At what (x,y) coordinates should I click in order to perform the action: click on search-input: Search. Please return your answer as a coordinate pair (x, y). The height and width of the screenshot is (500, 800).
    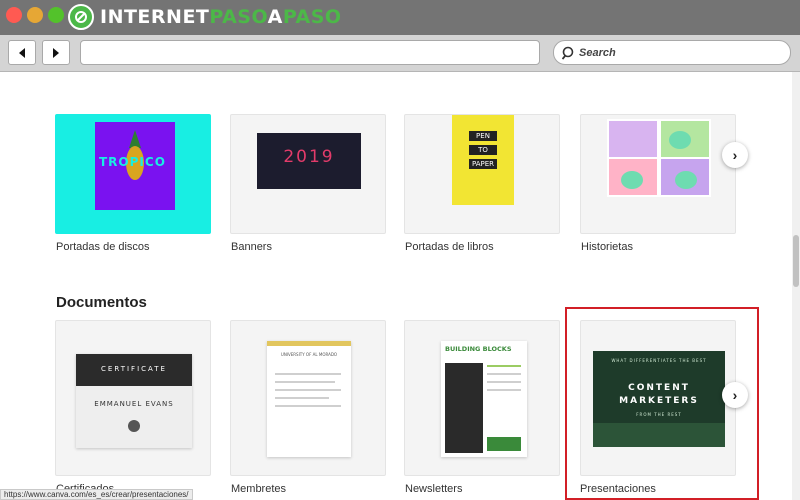
    Looking at the image, I should click on (672, 52).